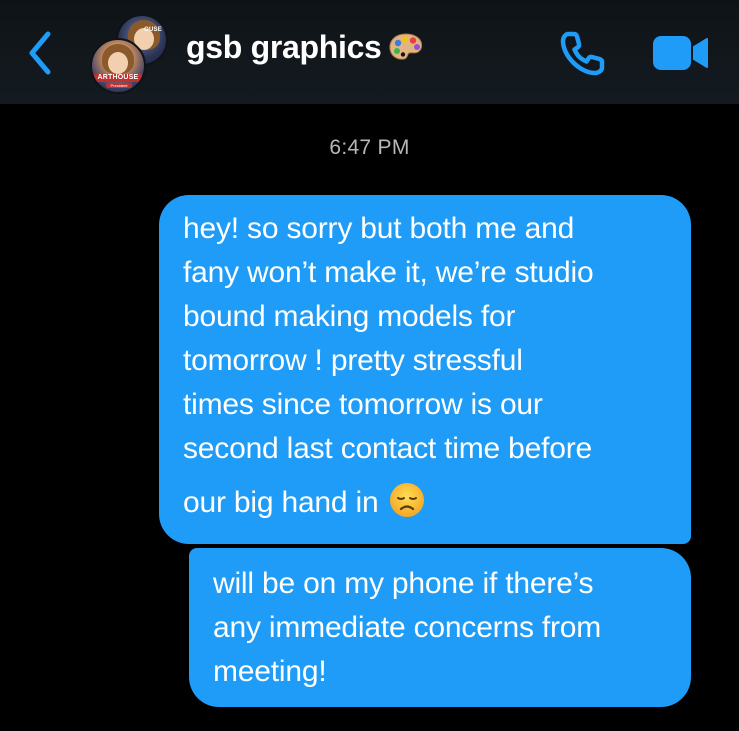 This screenshot has height=731, width=739. Describe the element at coordinates (407, 627) in the screenshot. I see `message-line: any immediate concerns from` at that location.